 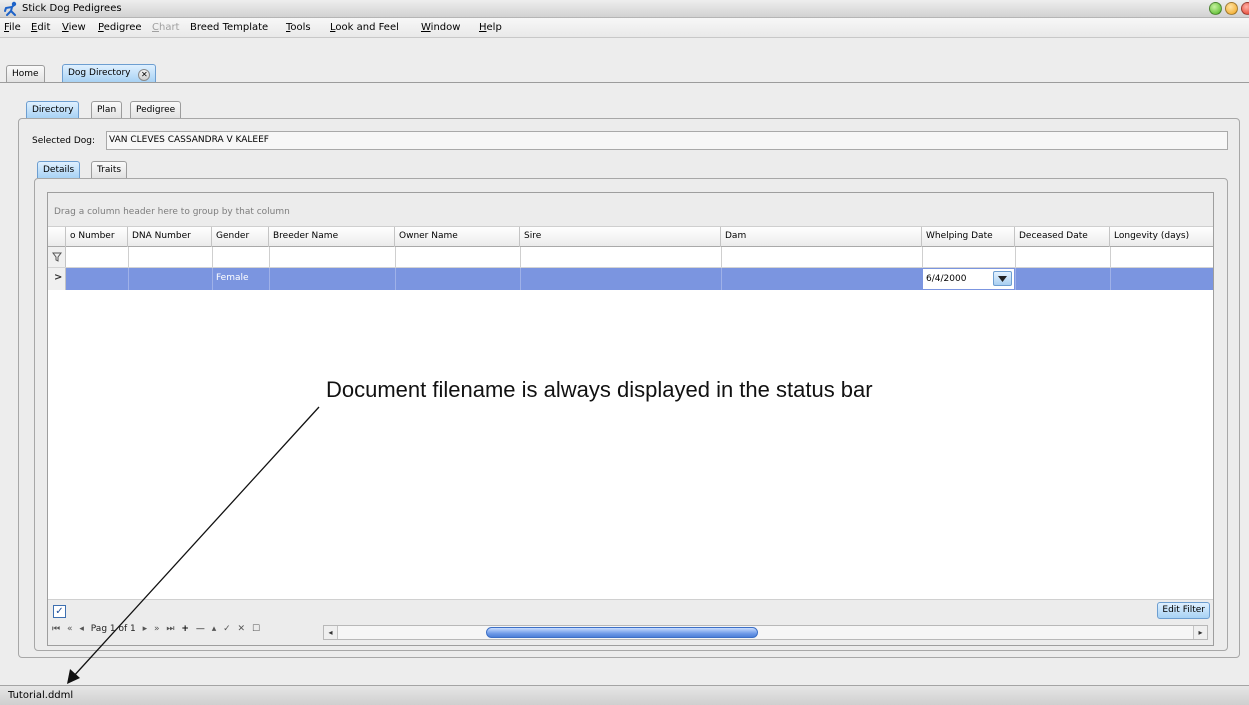 I want to click on tab-home-label: Home, so click(x=25, y=74).